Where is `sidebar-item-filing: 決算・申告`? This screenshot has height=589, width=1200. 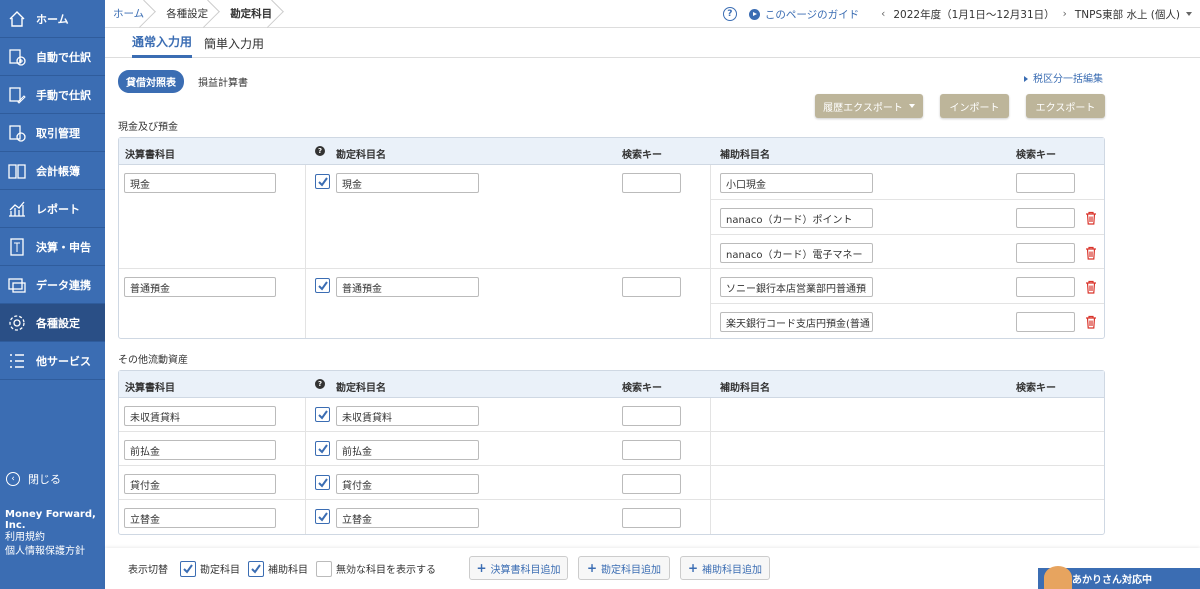 sidebar-item-filing: 決算・申告 is located at coordinates (52, 247).